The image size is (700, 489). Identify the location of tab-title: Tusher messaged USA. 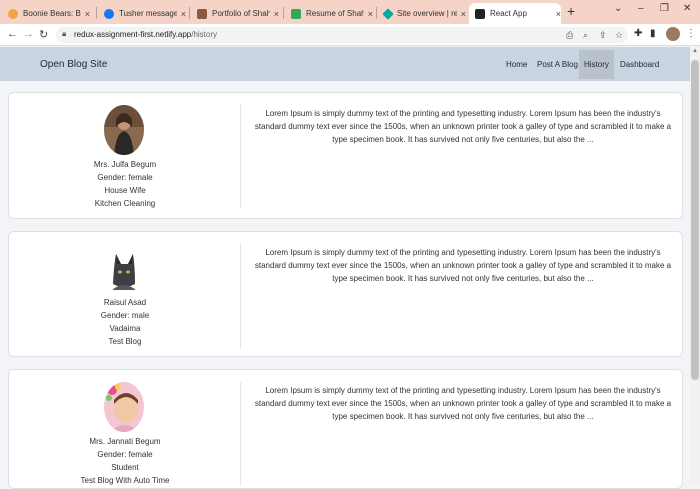
(148, 13).